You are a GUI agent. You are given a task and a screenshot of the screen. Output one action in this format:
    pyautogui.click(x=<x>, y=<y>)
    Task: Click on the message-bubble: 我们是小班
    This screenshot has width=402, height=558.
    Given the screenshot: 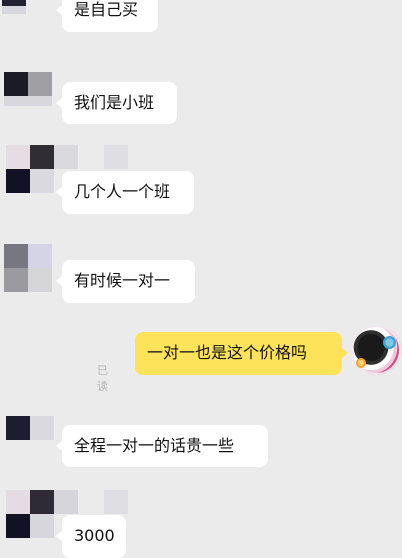 What is the action you would take?
    pyautogui.click(x=116, y=103)
    